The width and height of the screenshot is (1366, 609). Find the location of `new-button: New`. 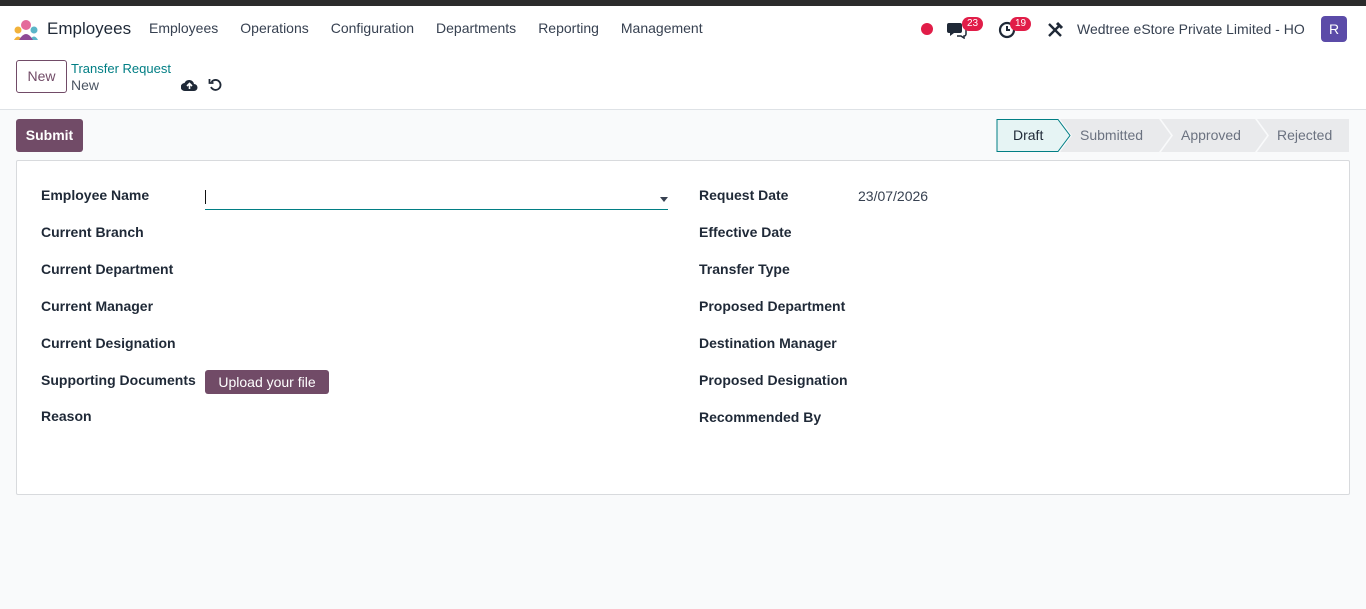

new-button: New is located at coordinates (41, 76).